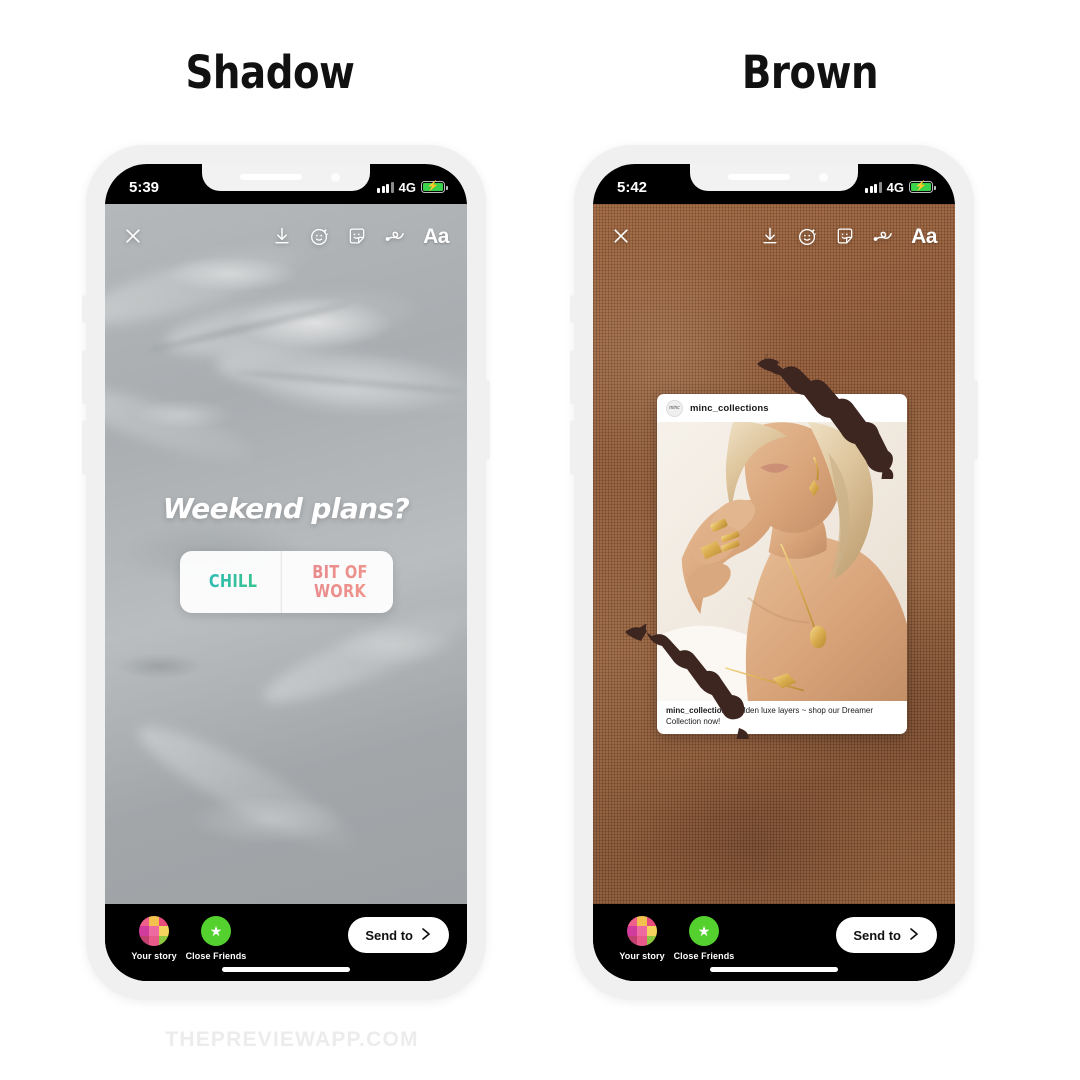 The height and width of the screenshot is (1080, 1080). What do you see at coordinates (339, 582) in the screenshot?
I see `poll-option-bit-of-work: BIT OF WORK` at bounding box center [339, 582].